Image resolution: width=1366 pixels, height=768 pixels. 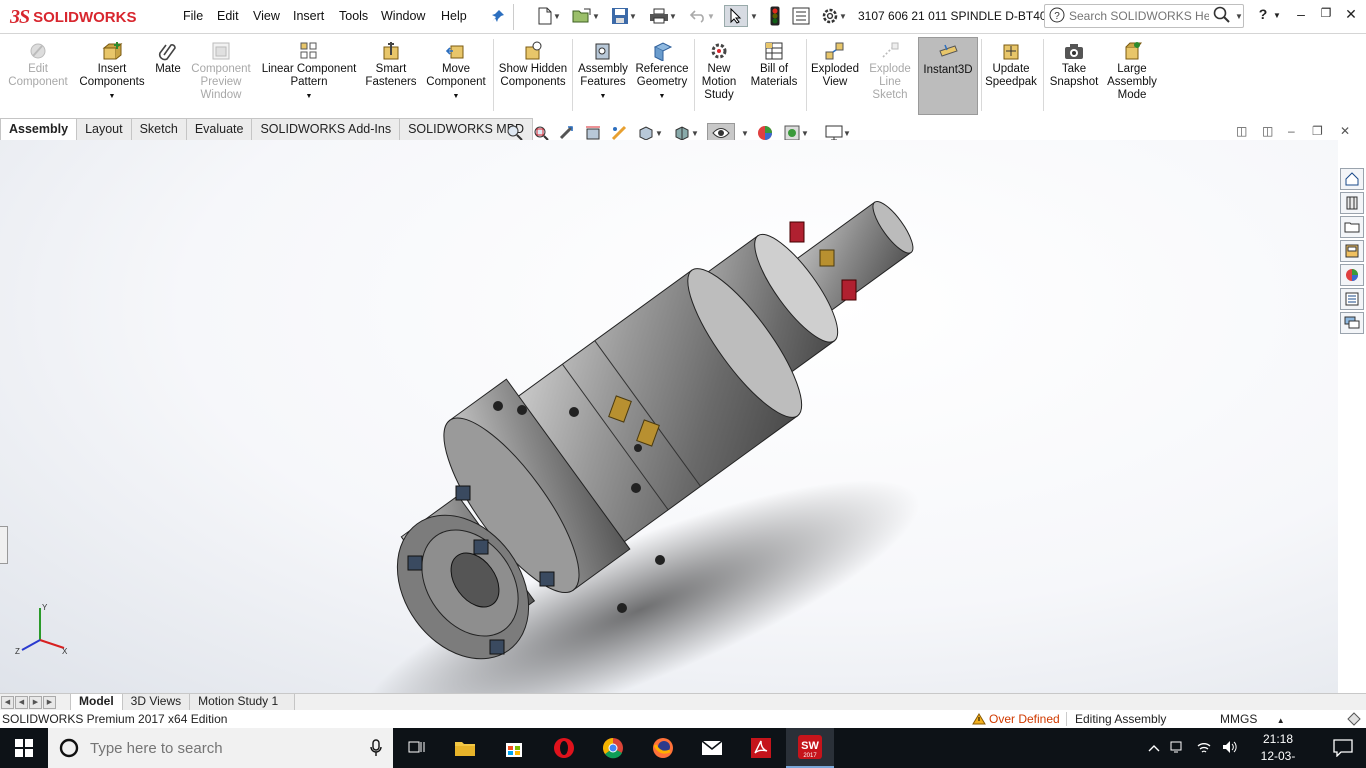 What do you see at coordinates (745, 133) in the screenshot?
I see `hide-show-dropdown: ▼` at bounding box center [745, 133].